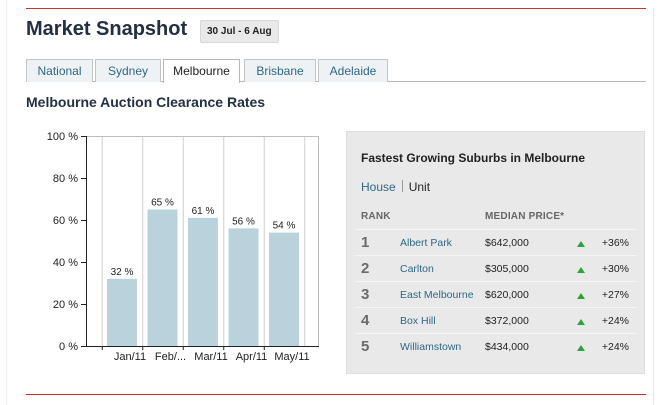 This screenshot has width=663, height=405. What do you see at coordinates (365, 268) in the screenshot?
I see `rank-number: 2` at bounding box center [365, 268].